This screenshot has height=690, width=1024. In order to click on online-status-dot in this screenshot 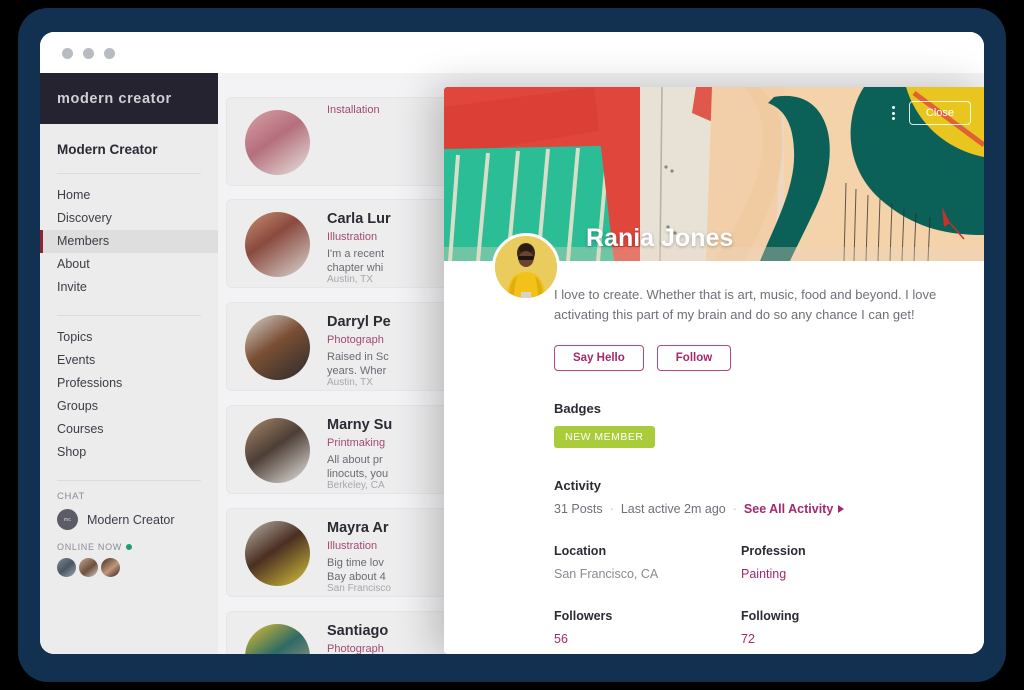, I will do `click(129, 547)`.